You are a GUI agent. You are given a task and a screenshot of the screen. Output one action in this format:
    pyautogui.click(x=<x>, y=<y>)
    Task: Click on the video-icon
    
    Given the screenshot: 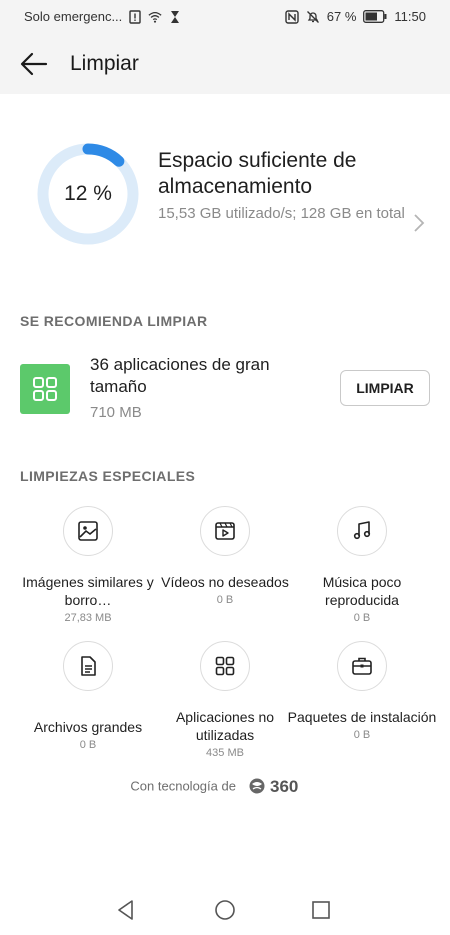 What is the action you would take?
    pyautogui.click(x=225, y=531)
    